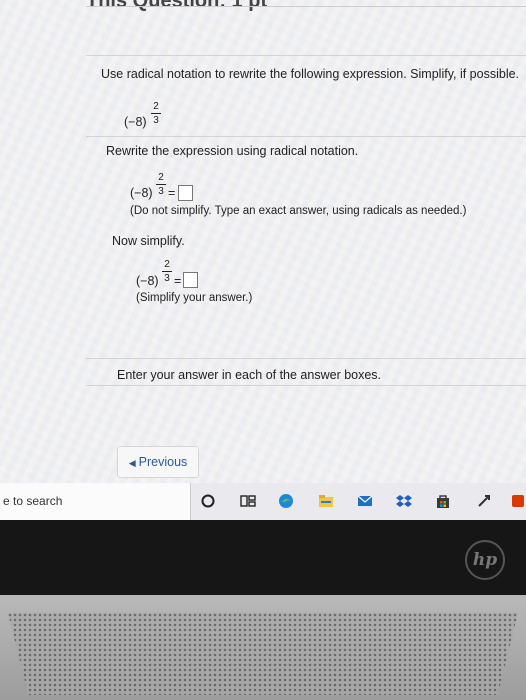 This screenshot has height=700, width=526. I want to click on edge-browser-icon, so click(286, 501).